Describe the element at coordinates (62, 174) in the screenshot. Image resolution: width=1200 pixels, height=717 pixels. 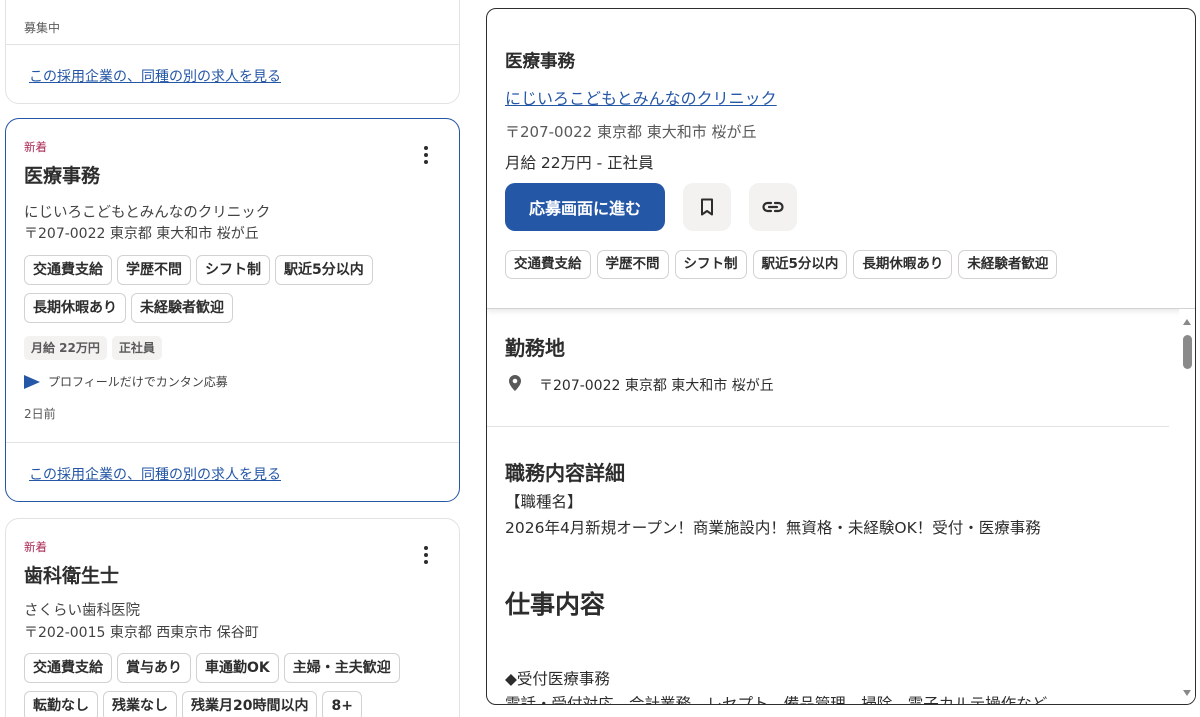
I see `job-title: 医療事務` at that location.